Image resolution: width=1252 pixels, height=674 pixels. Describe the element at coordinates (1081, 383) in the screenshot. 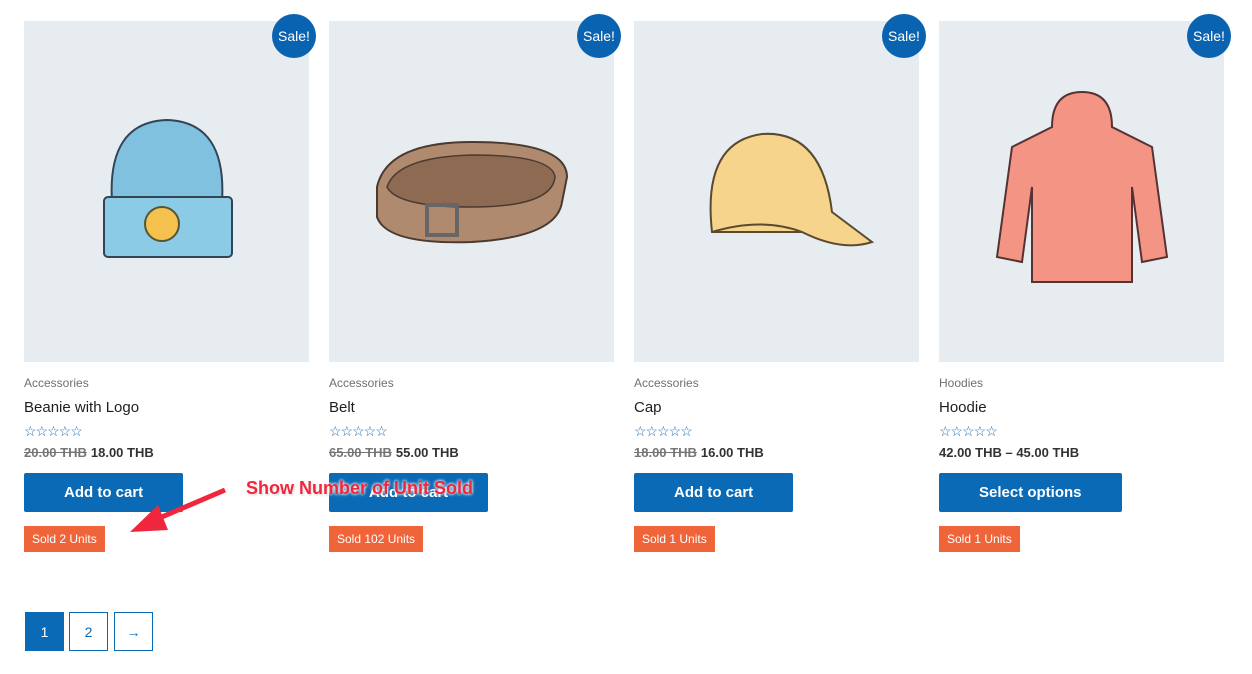

I see `product-category: Hoodies` at that location.